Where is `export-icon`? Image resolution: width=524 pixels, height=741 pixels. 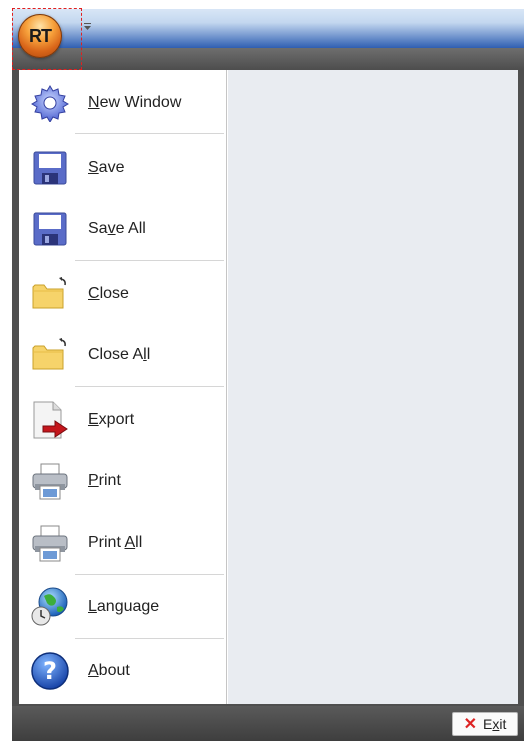
export-icon is located at coordinates (50, 420).